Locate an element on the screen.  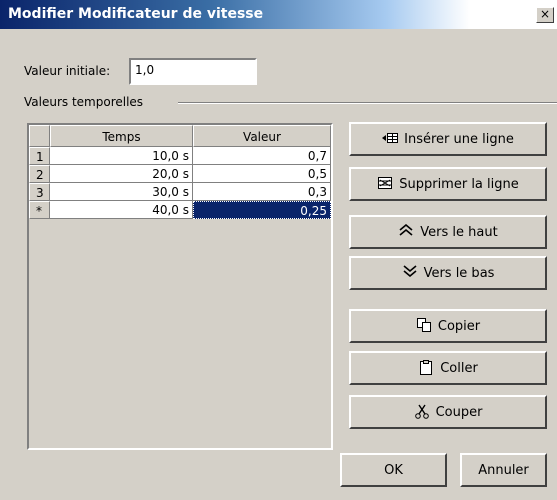
cut-button: Couper is located at coordinates (448, 412).